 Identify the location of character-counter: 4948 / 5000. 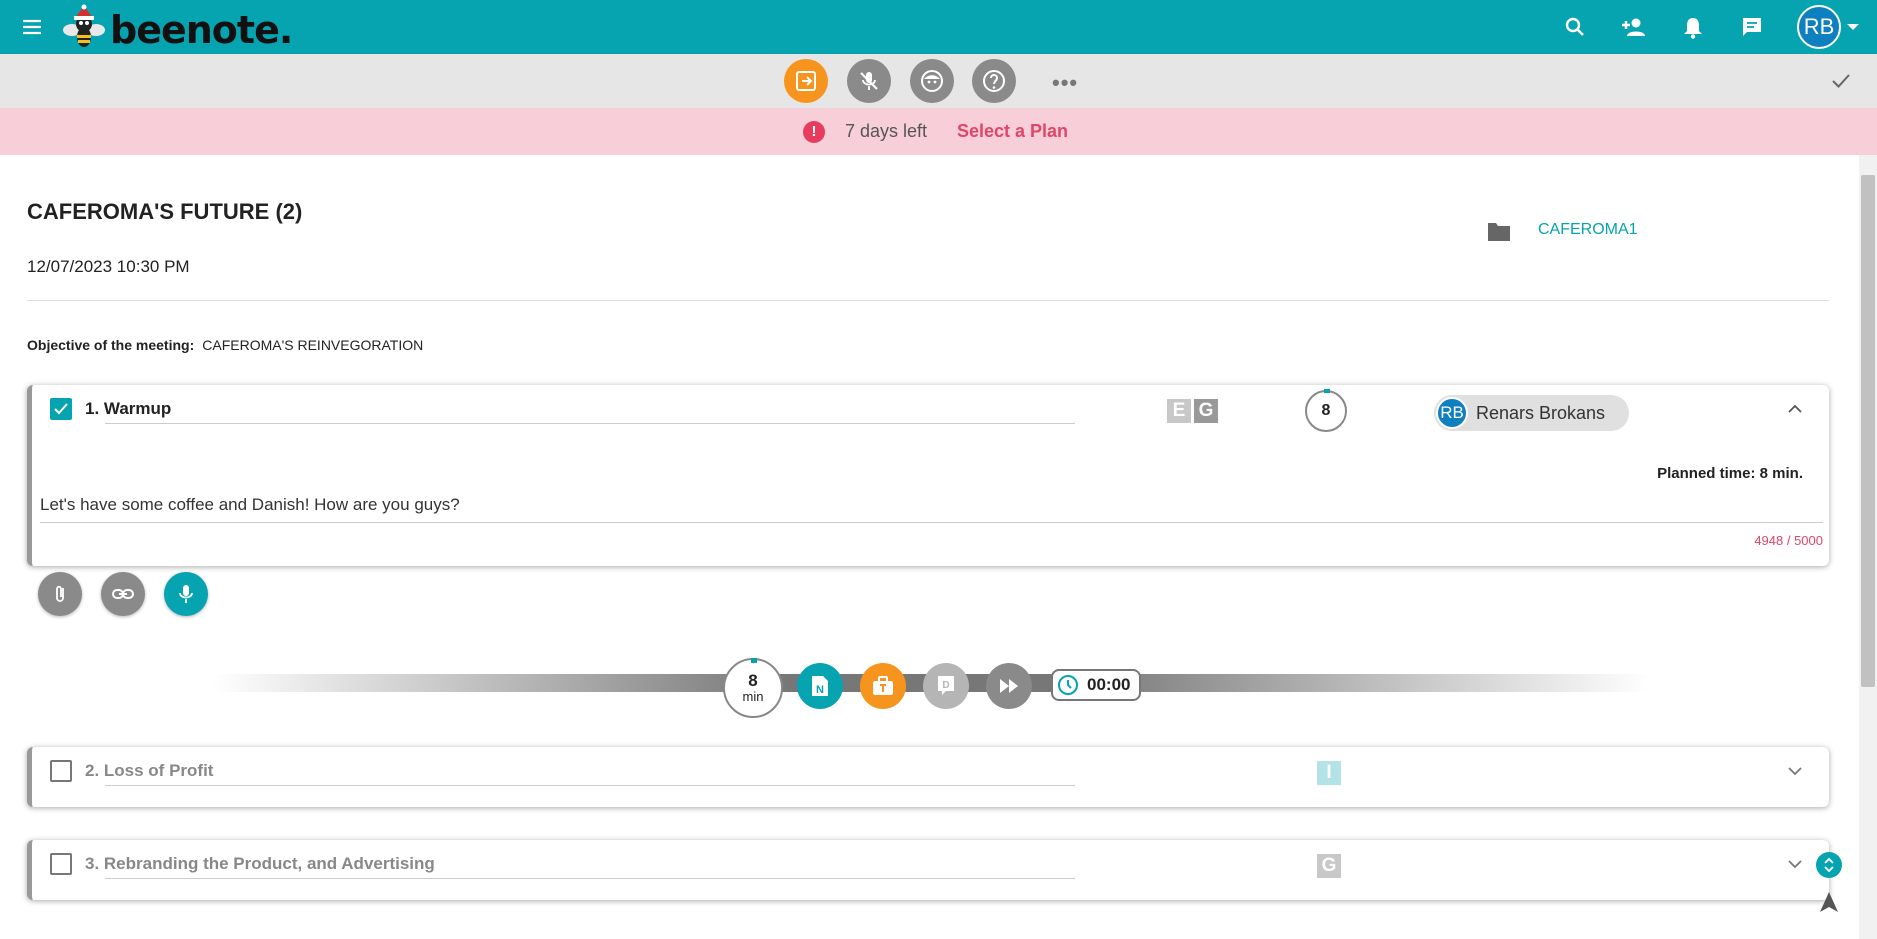
(1788, 540).